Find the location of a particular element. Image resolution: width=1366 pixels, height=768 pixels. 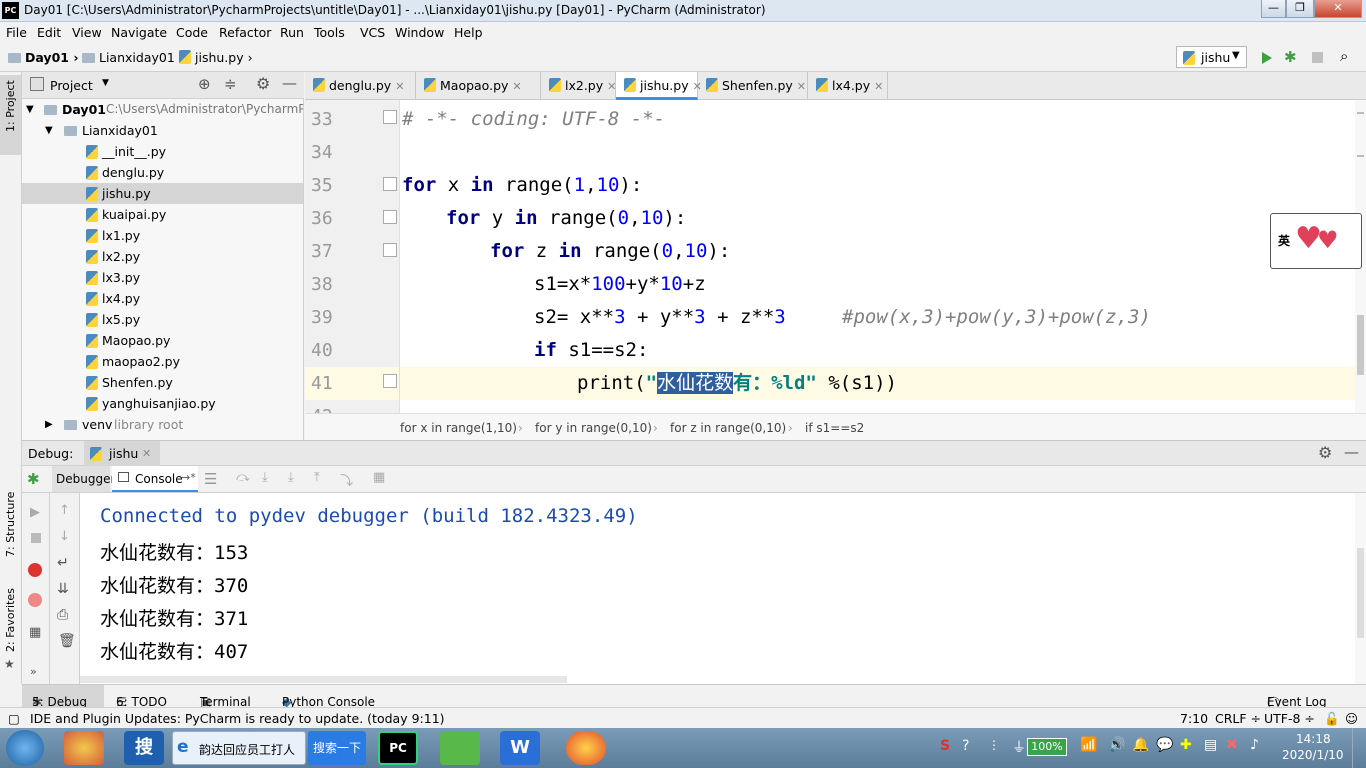

run-config-select: jishu ▼ is located at coordinates (1211, 57).